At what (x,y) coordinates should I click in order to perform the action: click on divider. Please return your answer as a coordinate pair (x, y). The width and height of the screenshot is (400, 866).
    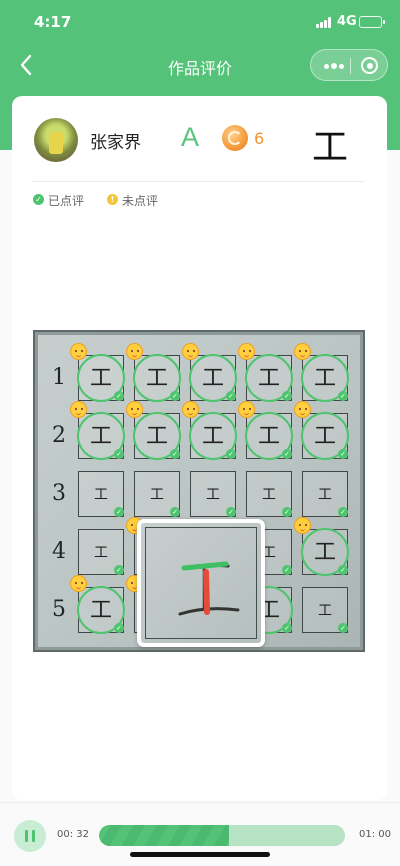
    Looking at the image, I should click on (198, 181).